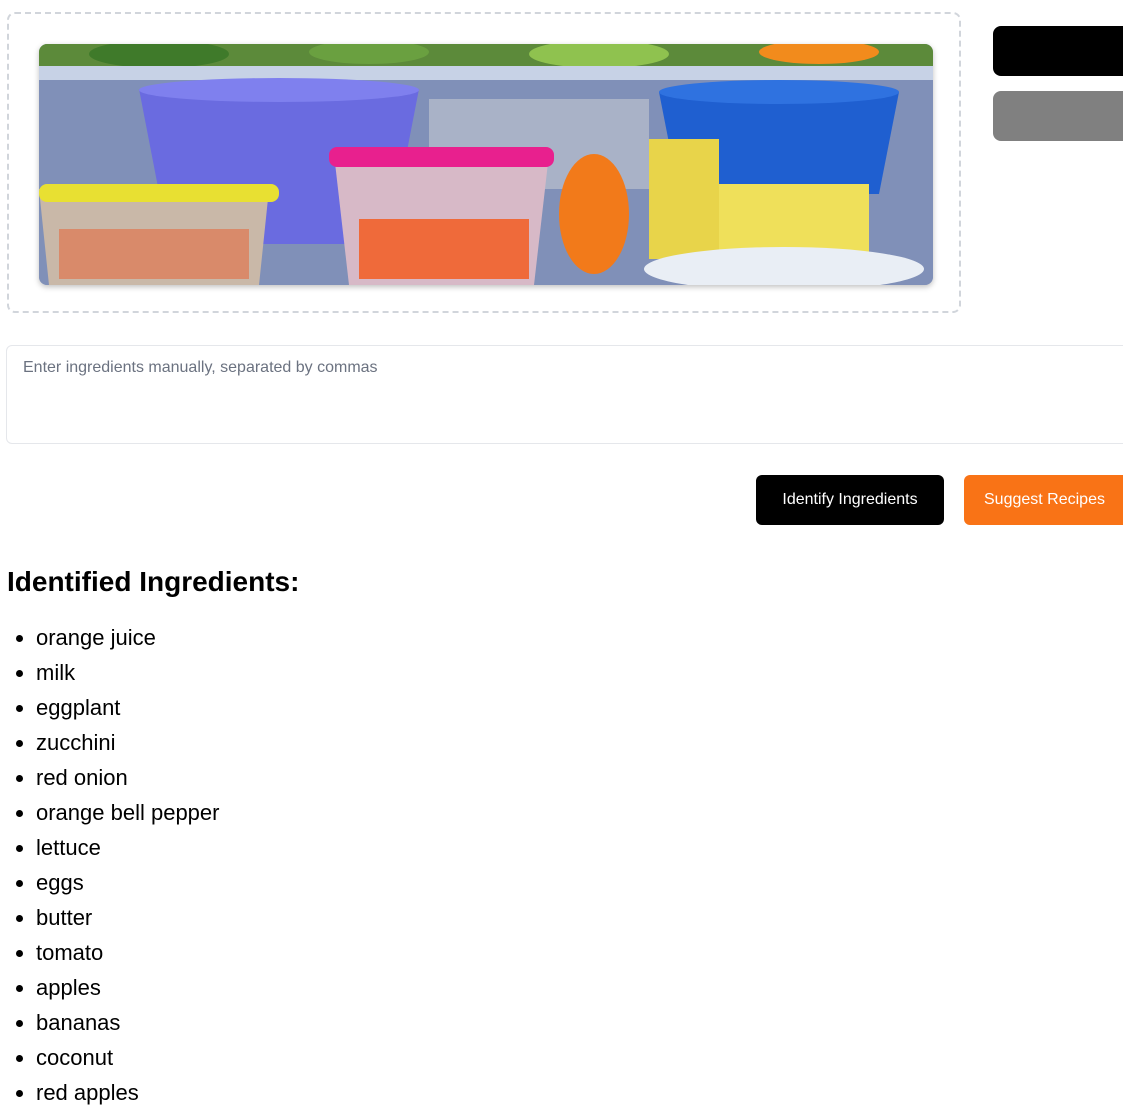  Describe the element at coordinates (1058, 51) in the screenshot. I see `side-primary-button` at that location.